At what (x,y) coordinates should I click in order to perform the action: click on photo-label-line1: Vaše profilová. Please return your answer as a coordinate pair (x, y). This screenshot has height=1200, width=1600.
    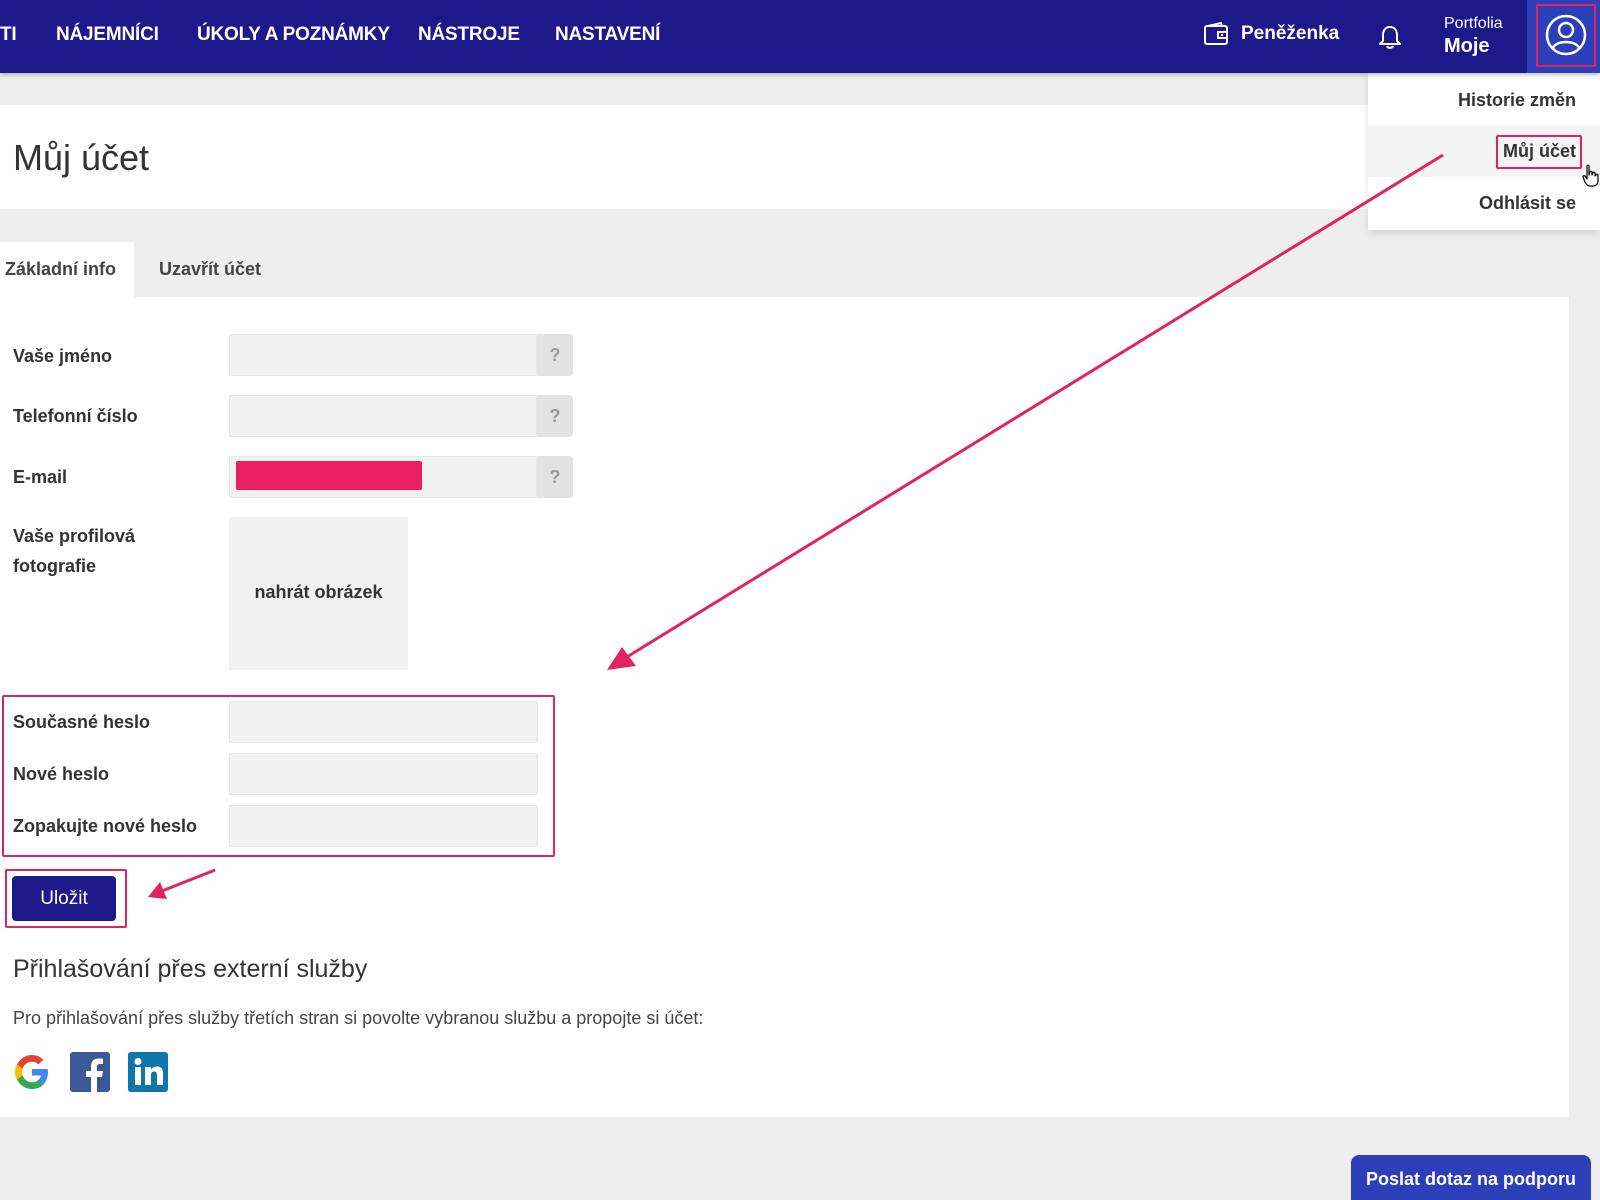
    Looking at the image, I should click on (74, 536).